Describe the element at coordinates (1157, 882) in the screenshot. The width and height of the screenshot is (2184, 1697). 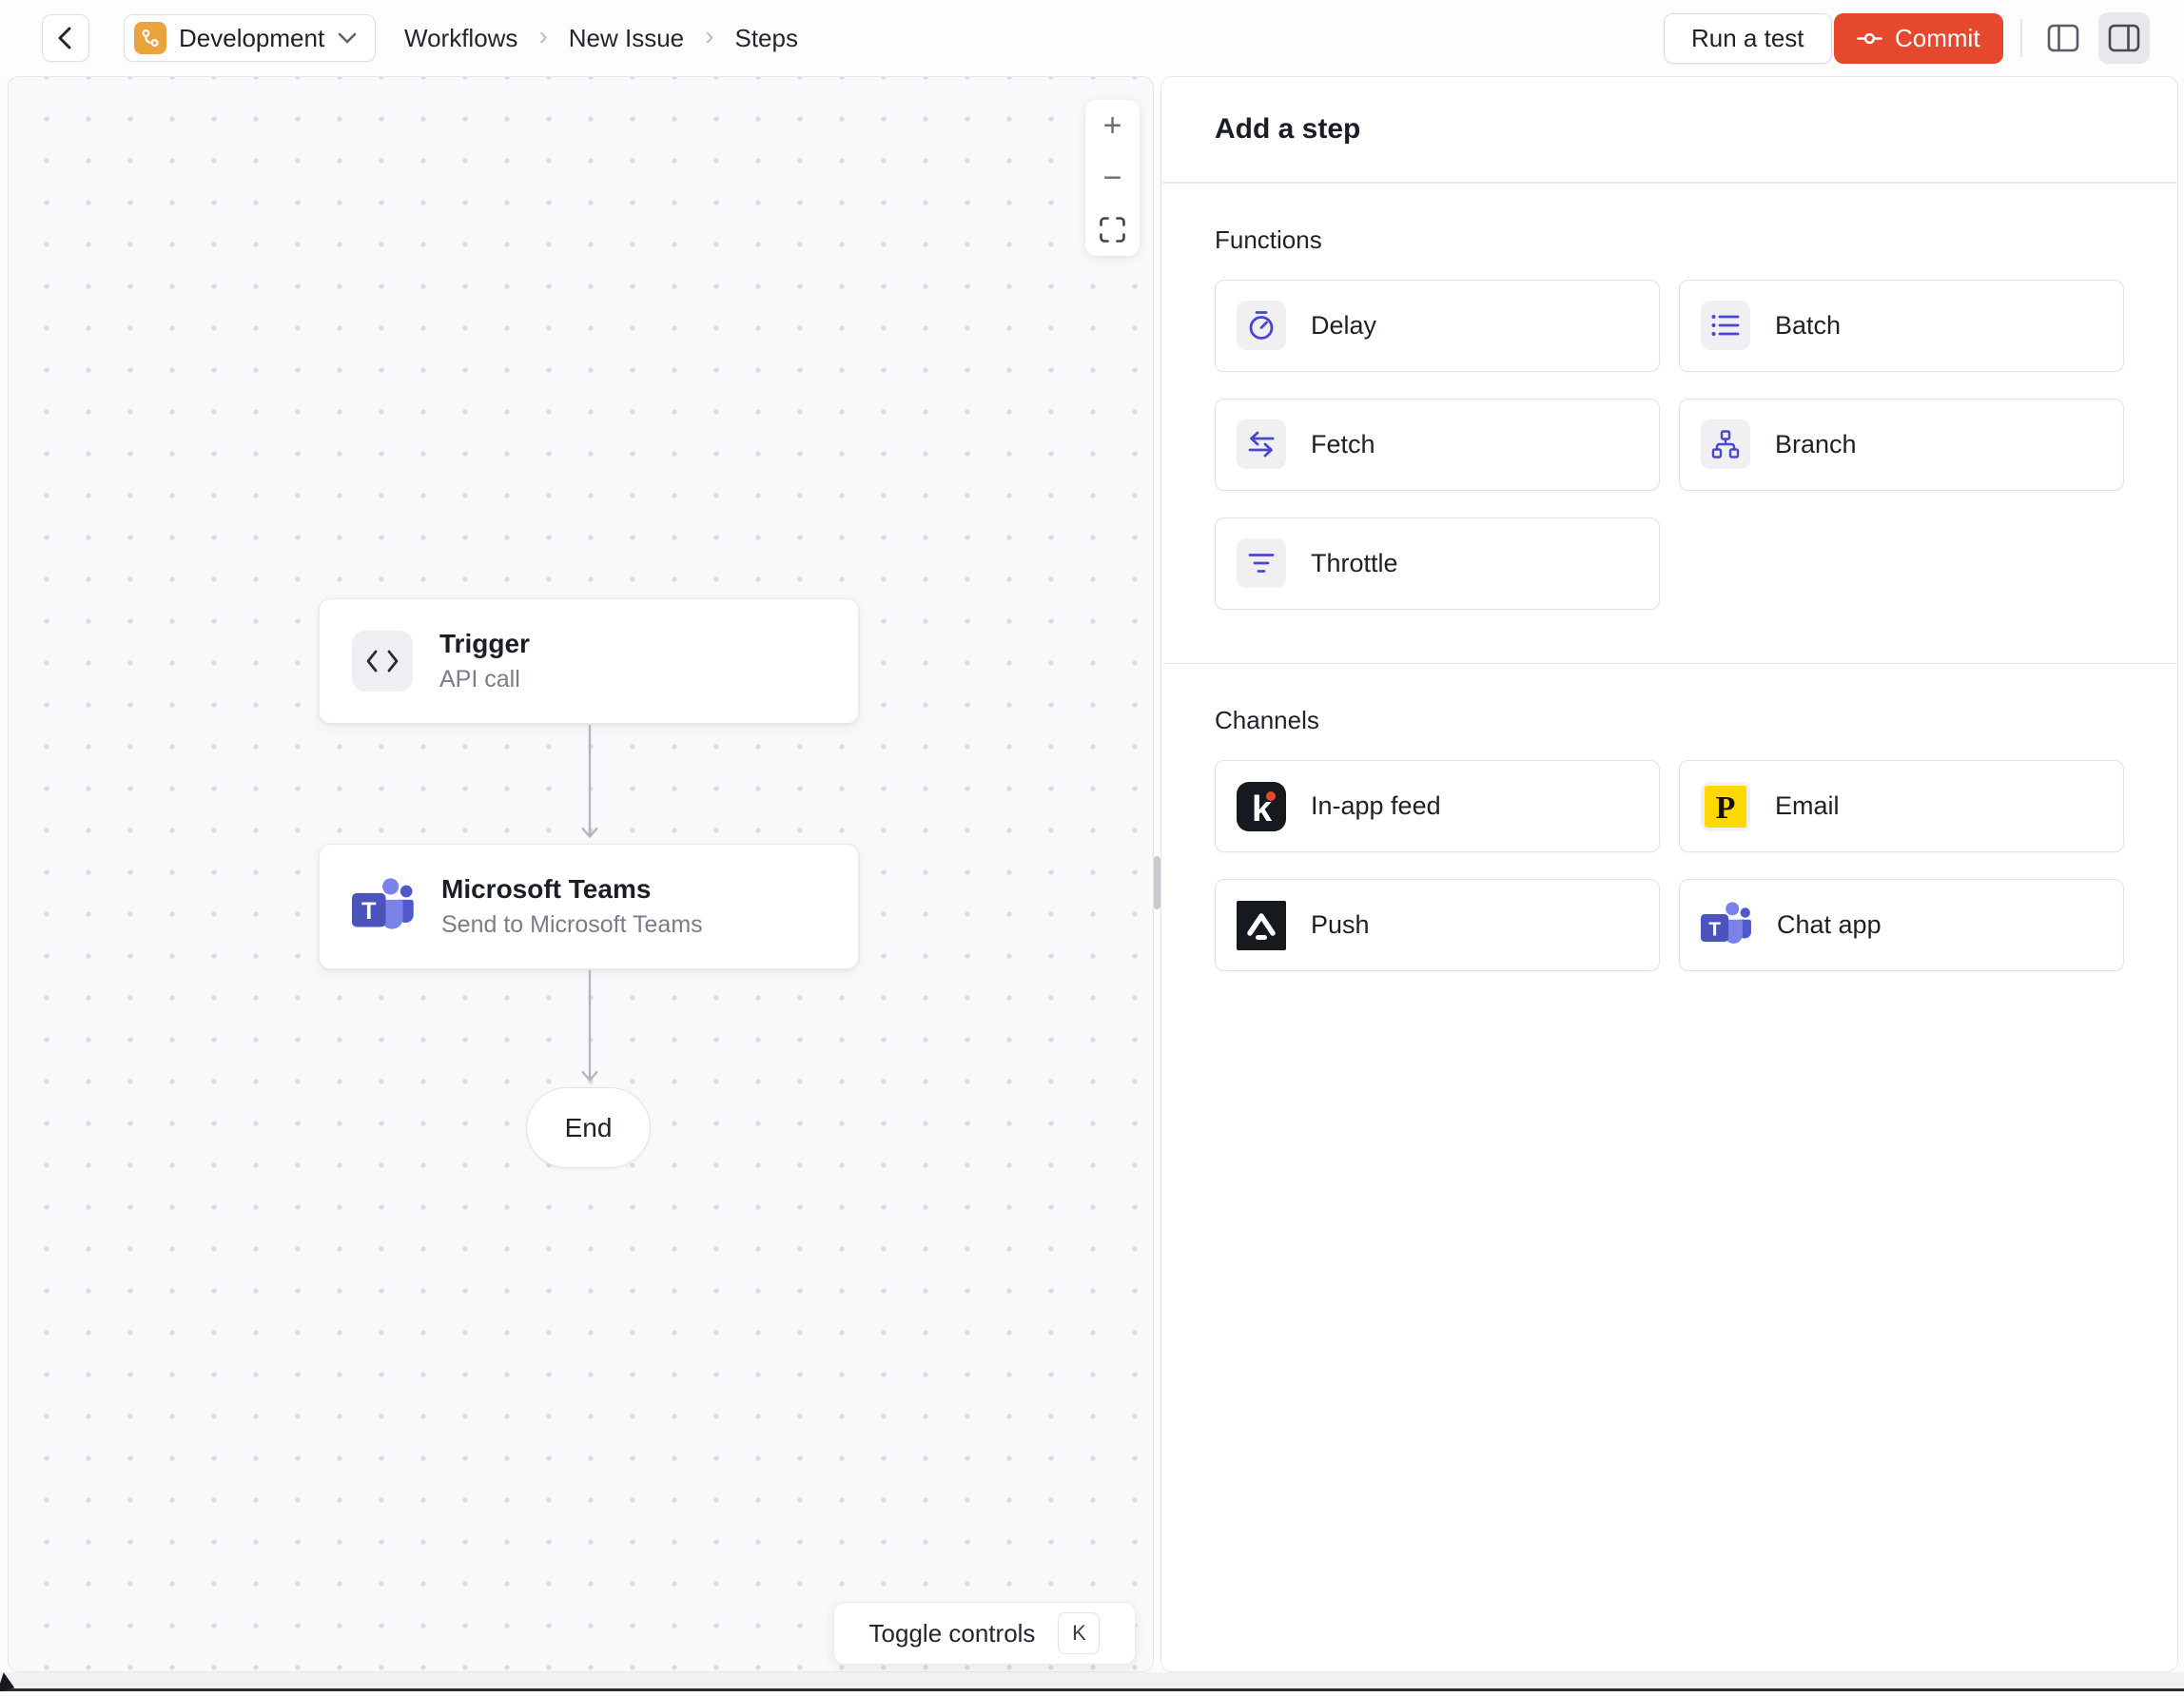
I see `panel-resize-handle` at that location.